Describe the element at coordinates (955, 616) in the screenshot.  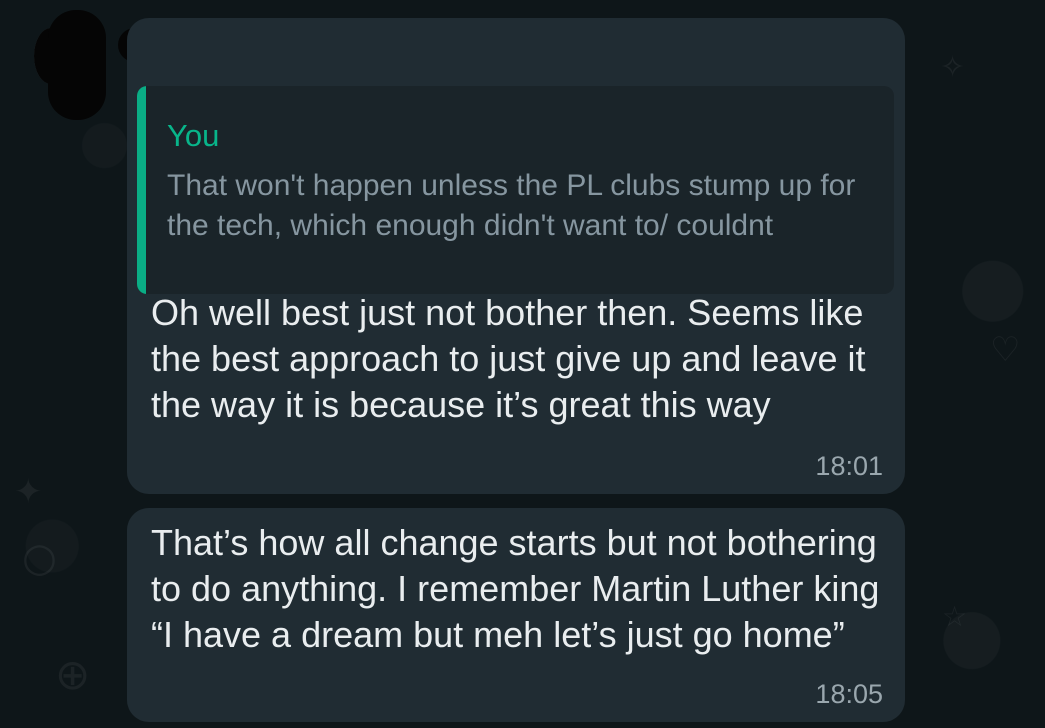
I see `star-doodle-icon: ☆` at that location.